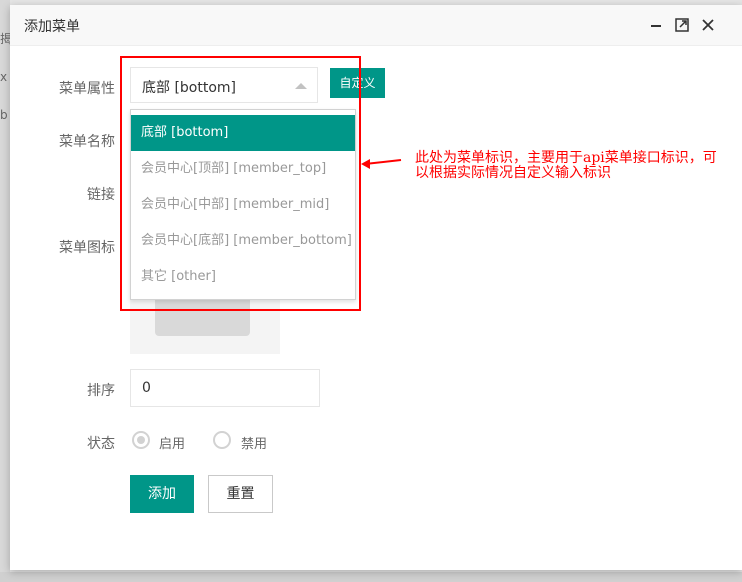 Image resolution: width=742 pixels, height=582 pixels. I want to click on label-menu-icon: 菜单图标, so click(87, 248).